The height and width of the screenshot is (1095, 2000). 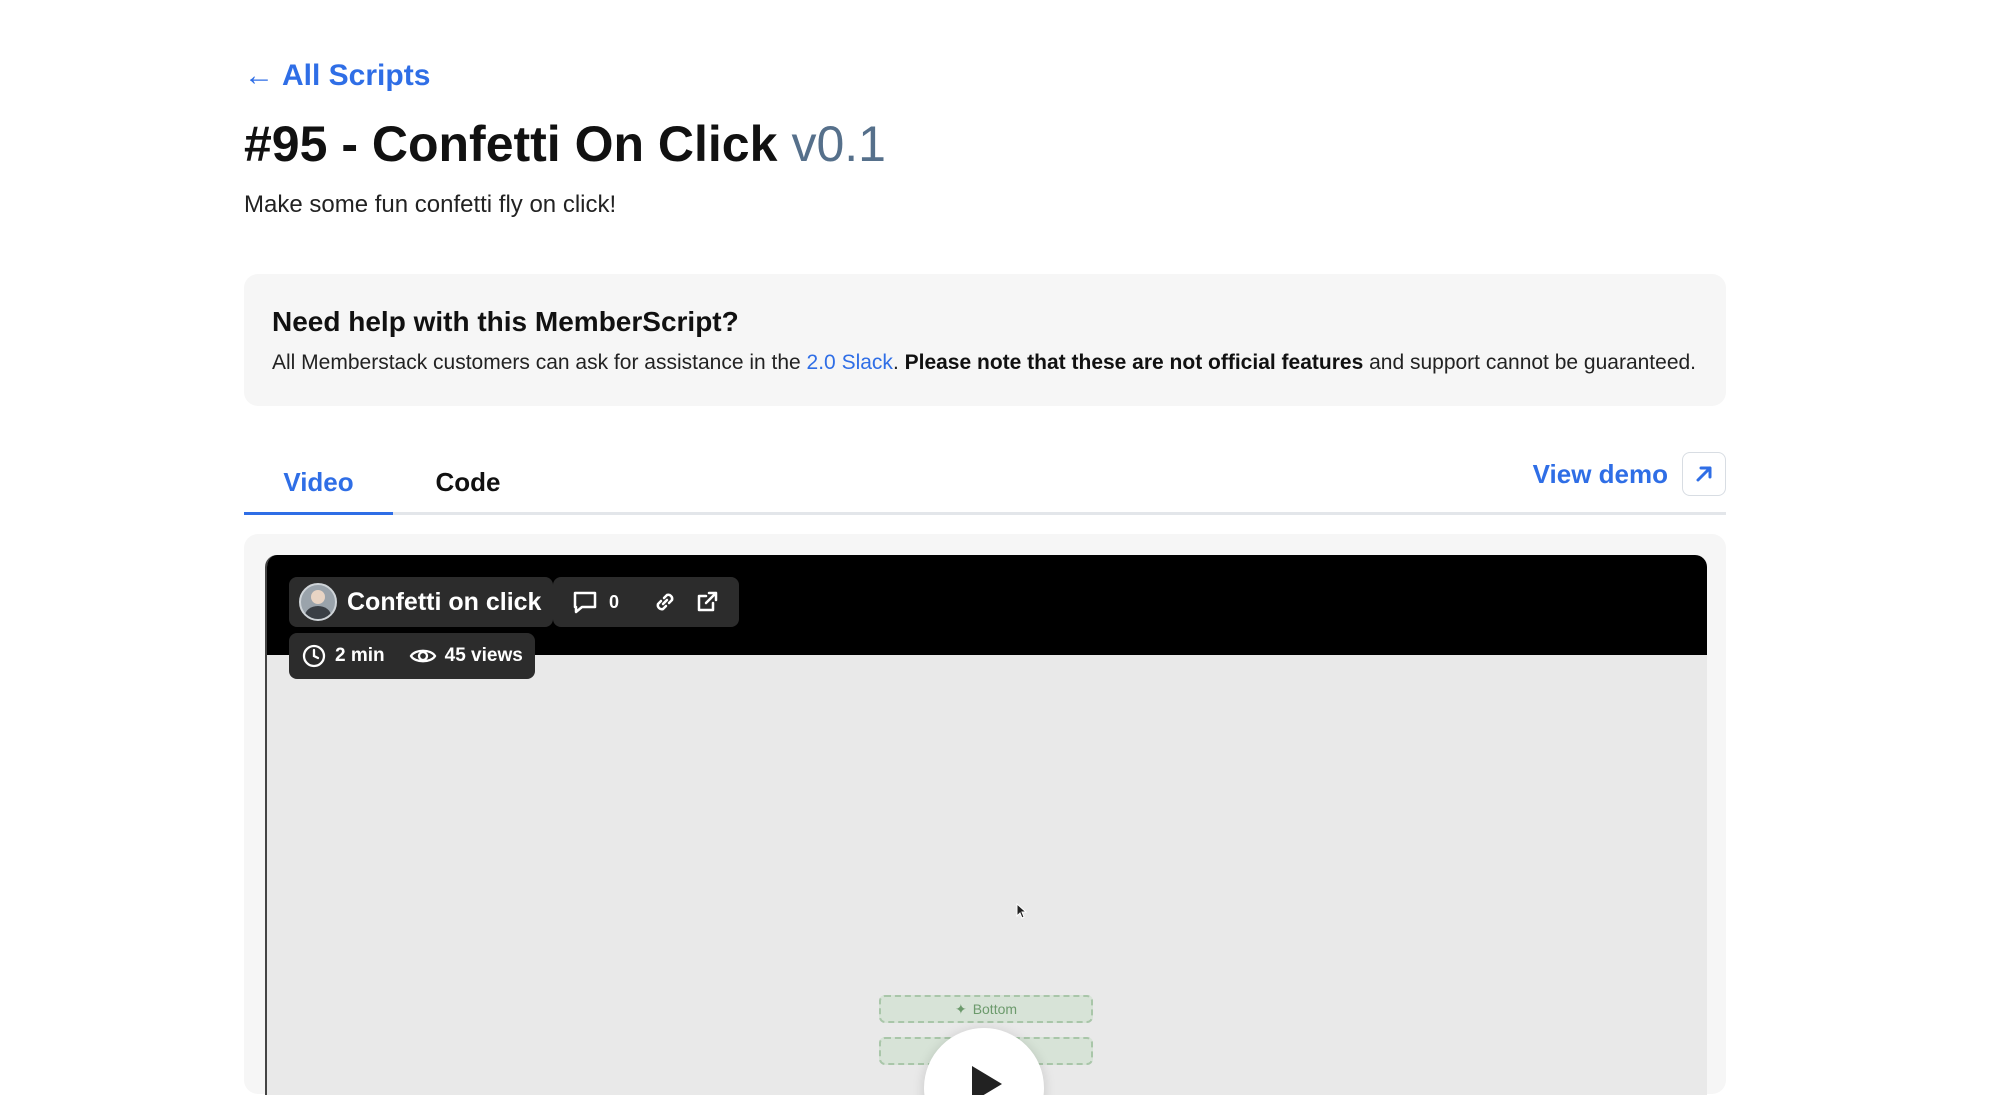 I want to click on preview-bottom-button: ✦ Bottom, so click(x=986, y=1009).